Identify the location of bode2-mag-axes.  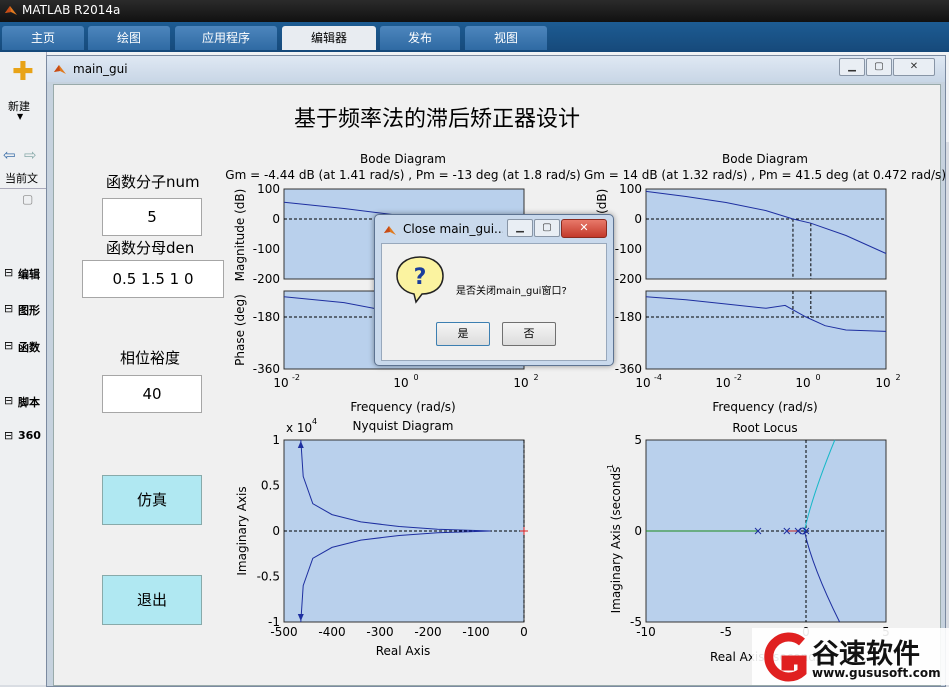
(766, 234).